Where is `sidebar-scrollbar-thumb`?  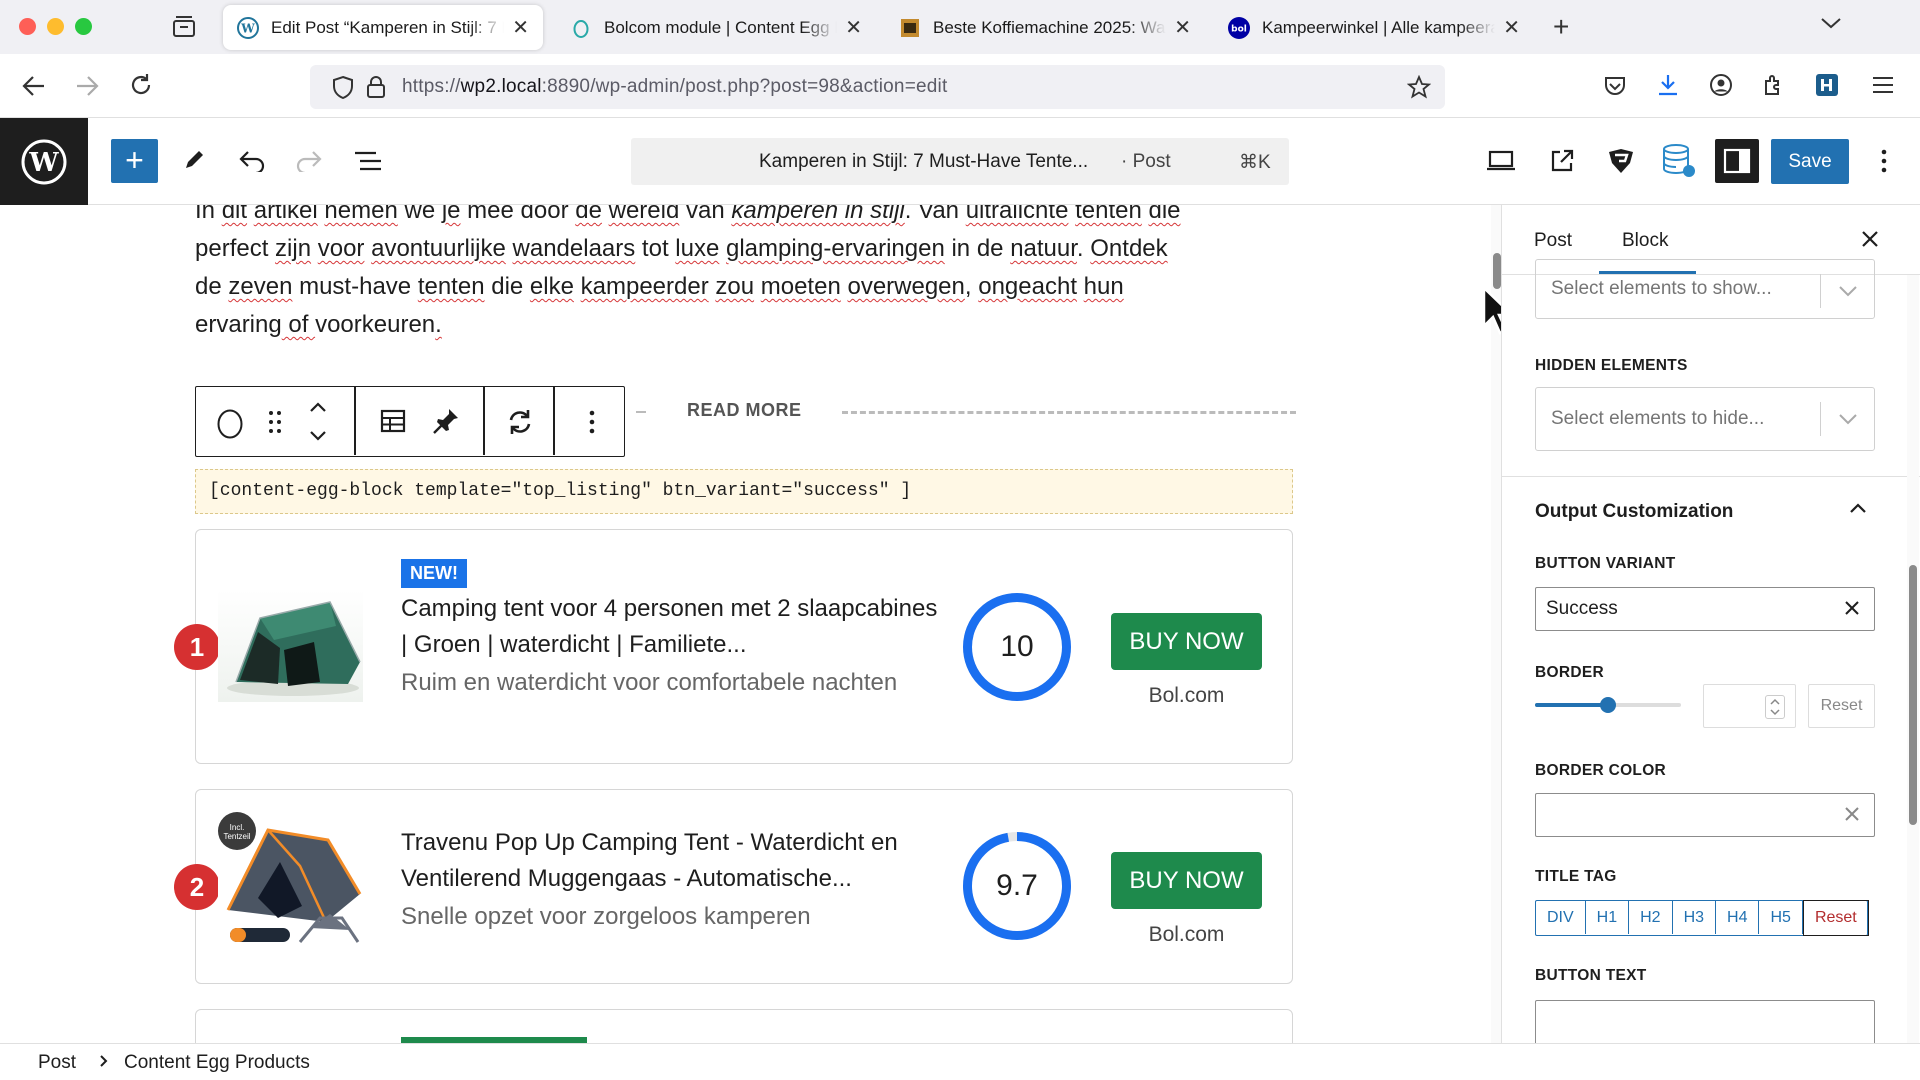
sidebar-scrollbar-thumb is located at coordinates (1913, 695).